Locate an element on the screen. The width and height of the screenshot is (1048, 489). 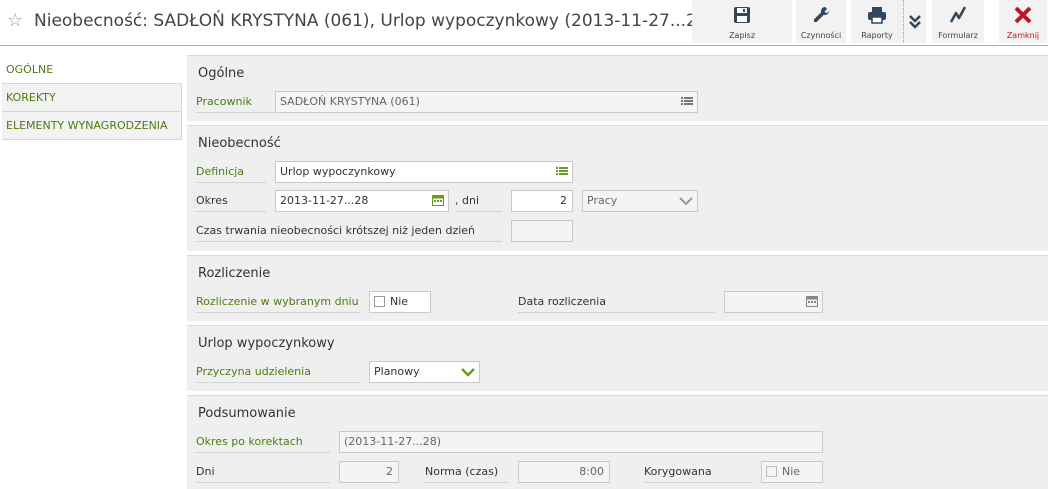
section-title: Podsumowanie is located at coordinates (247, 413).